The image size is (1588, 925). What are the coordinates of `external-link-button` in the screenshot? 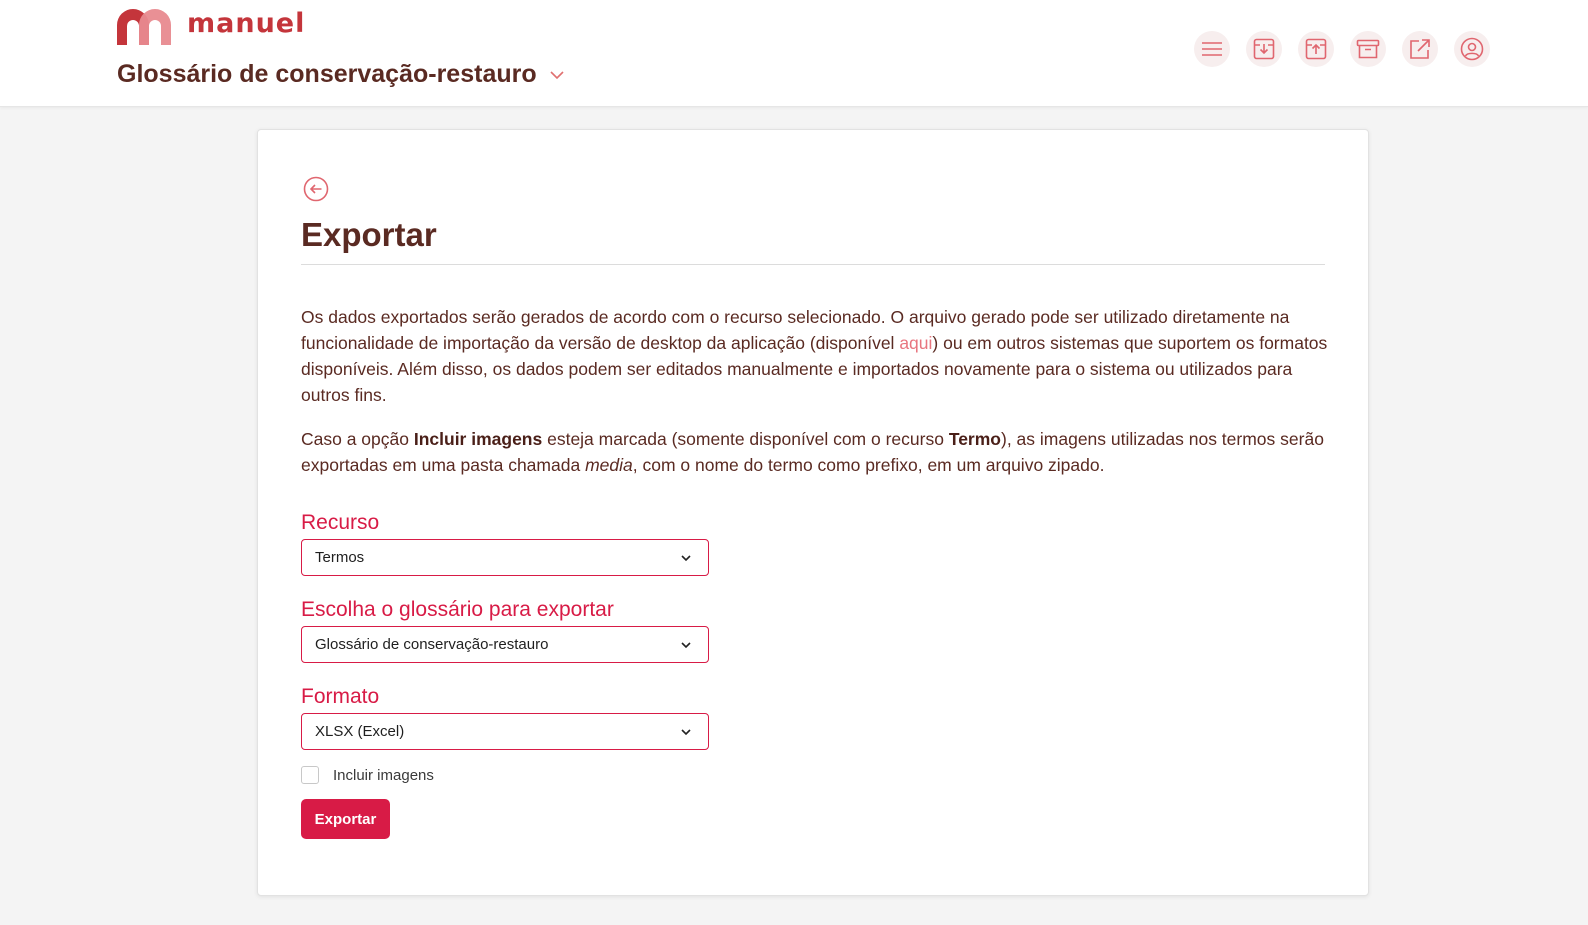 It's located at (1420, 49).